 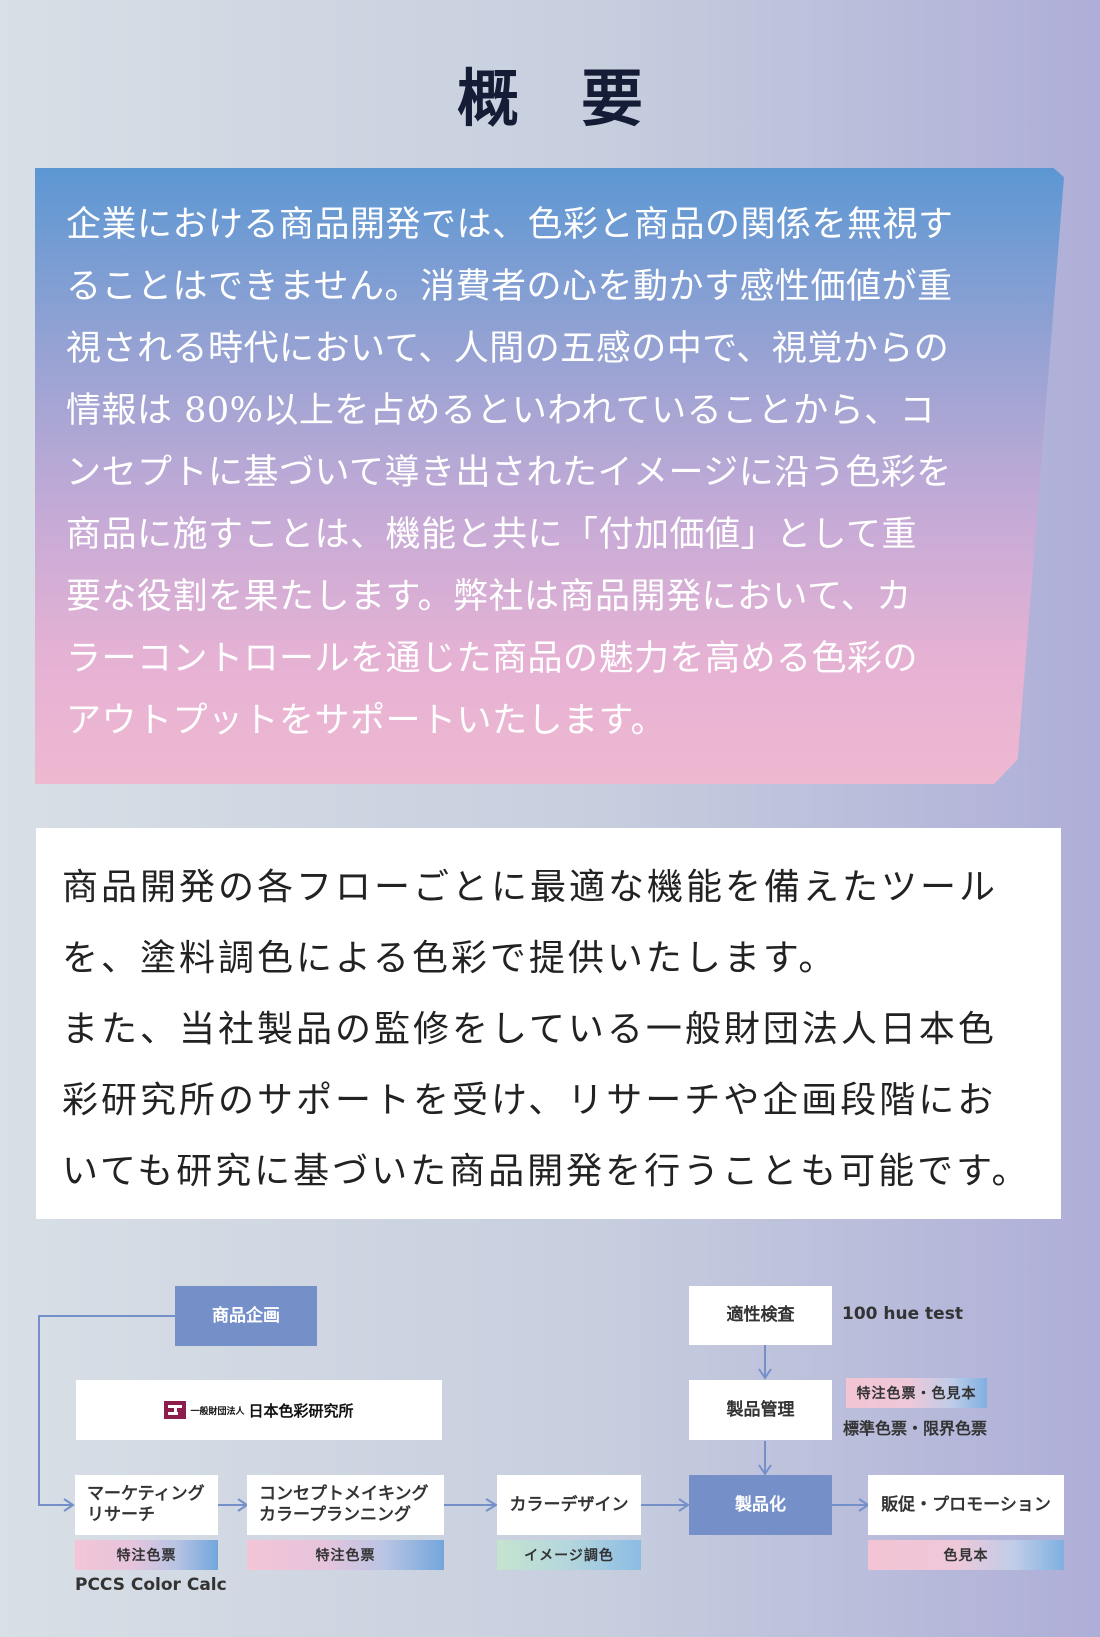 I want to click on institute-logo: 一般財団法人 日本色彩研究所, so click(x=259, y=1410).